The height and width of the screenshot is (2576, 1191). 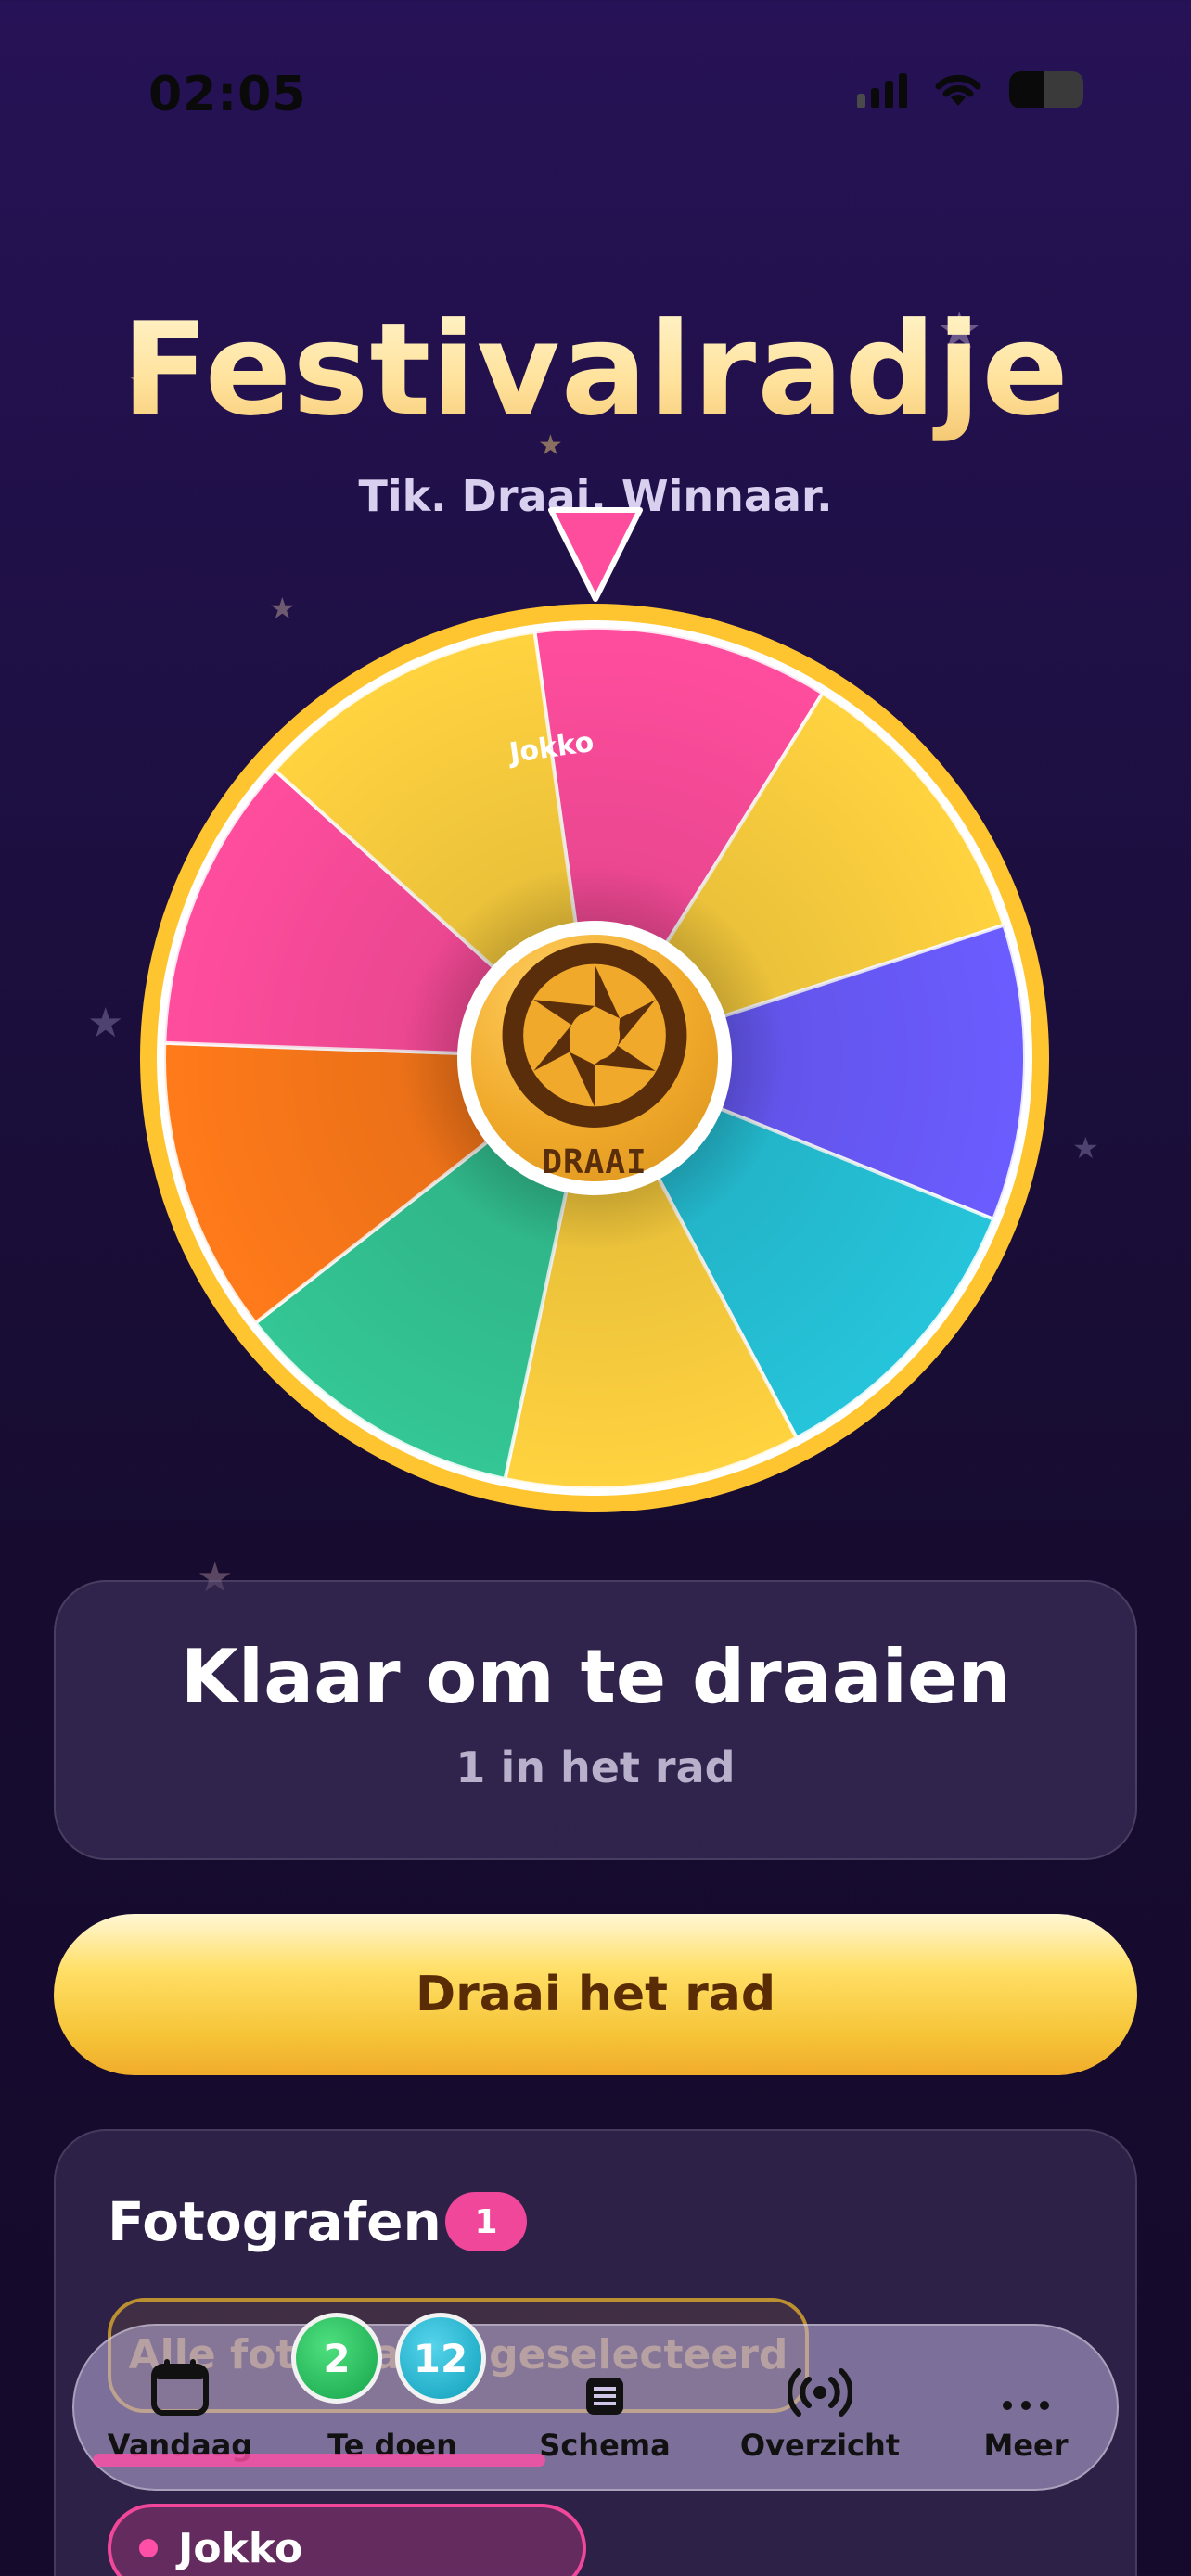 What do you see at coordinates (275, 2221) in the screenshot?
I see `photographers-title: Fotografen` at bounding box center [275, 2221].